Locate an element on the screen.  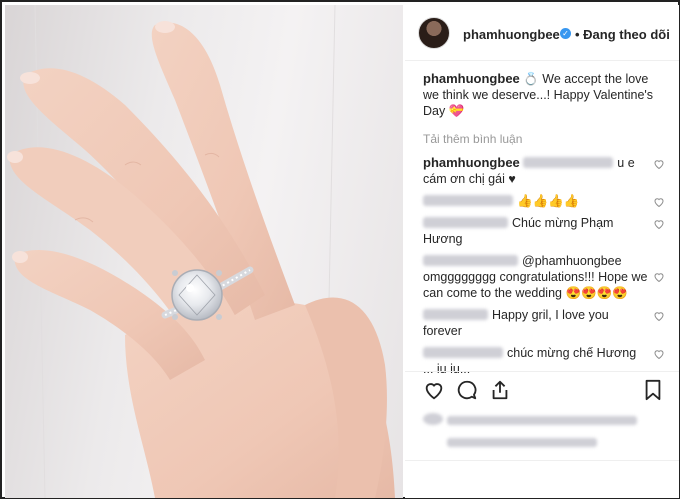
action-bar is located at coordinates (542, 389).